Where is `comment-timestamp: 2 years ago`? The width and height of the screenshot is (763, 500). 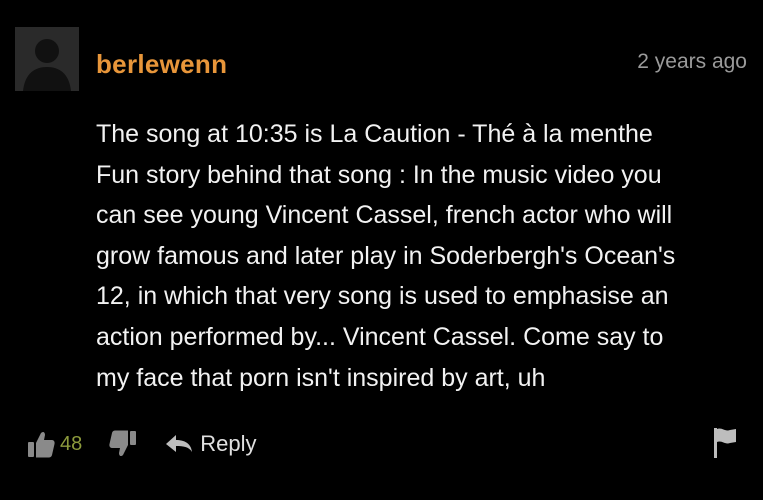
comment-timestamp: 2 years ago is located at coordinates (692, 61).